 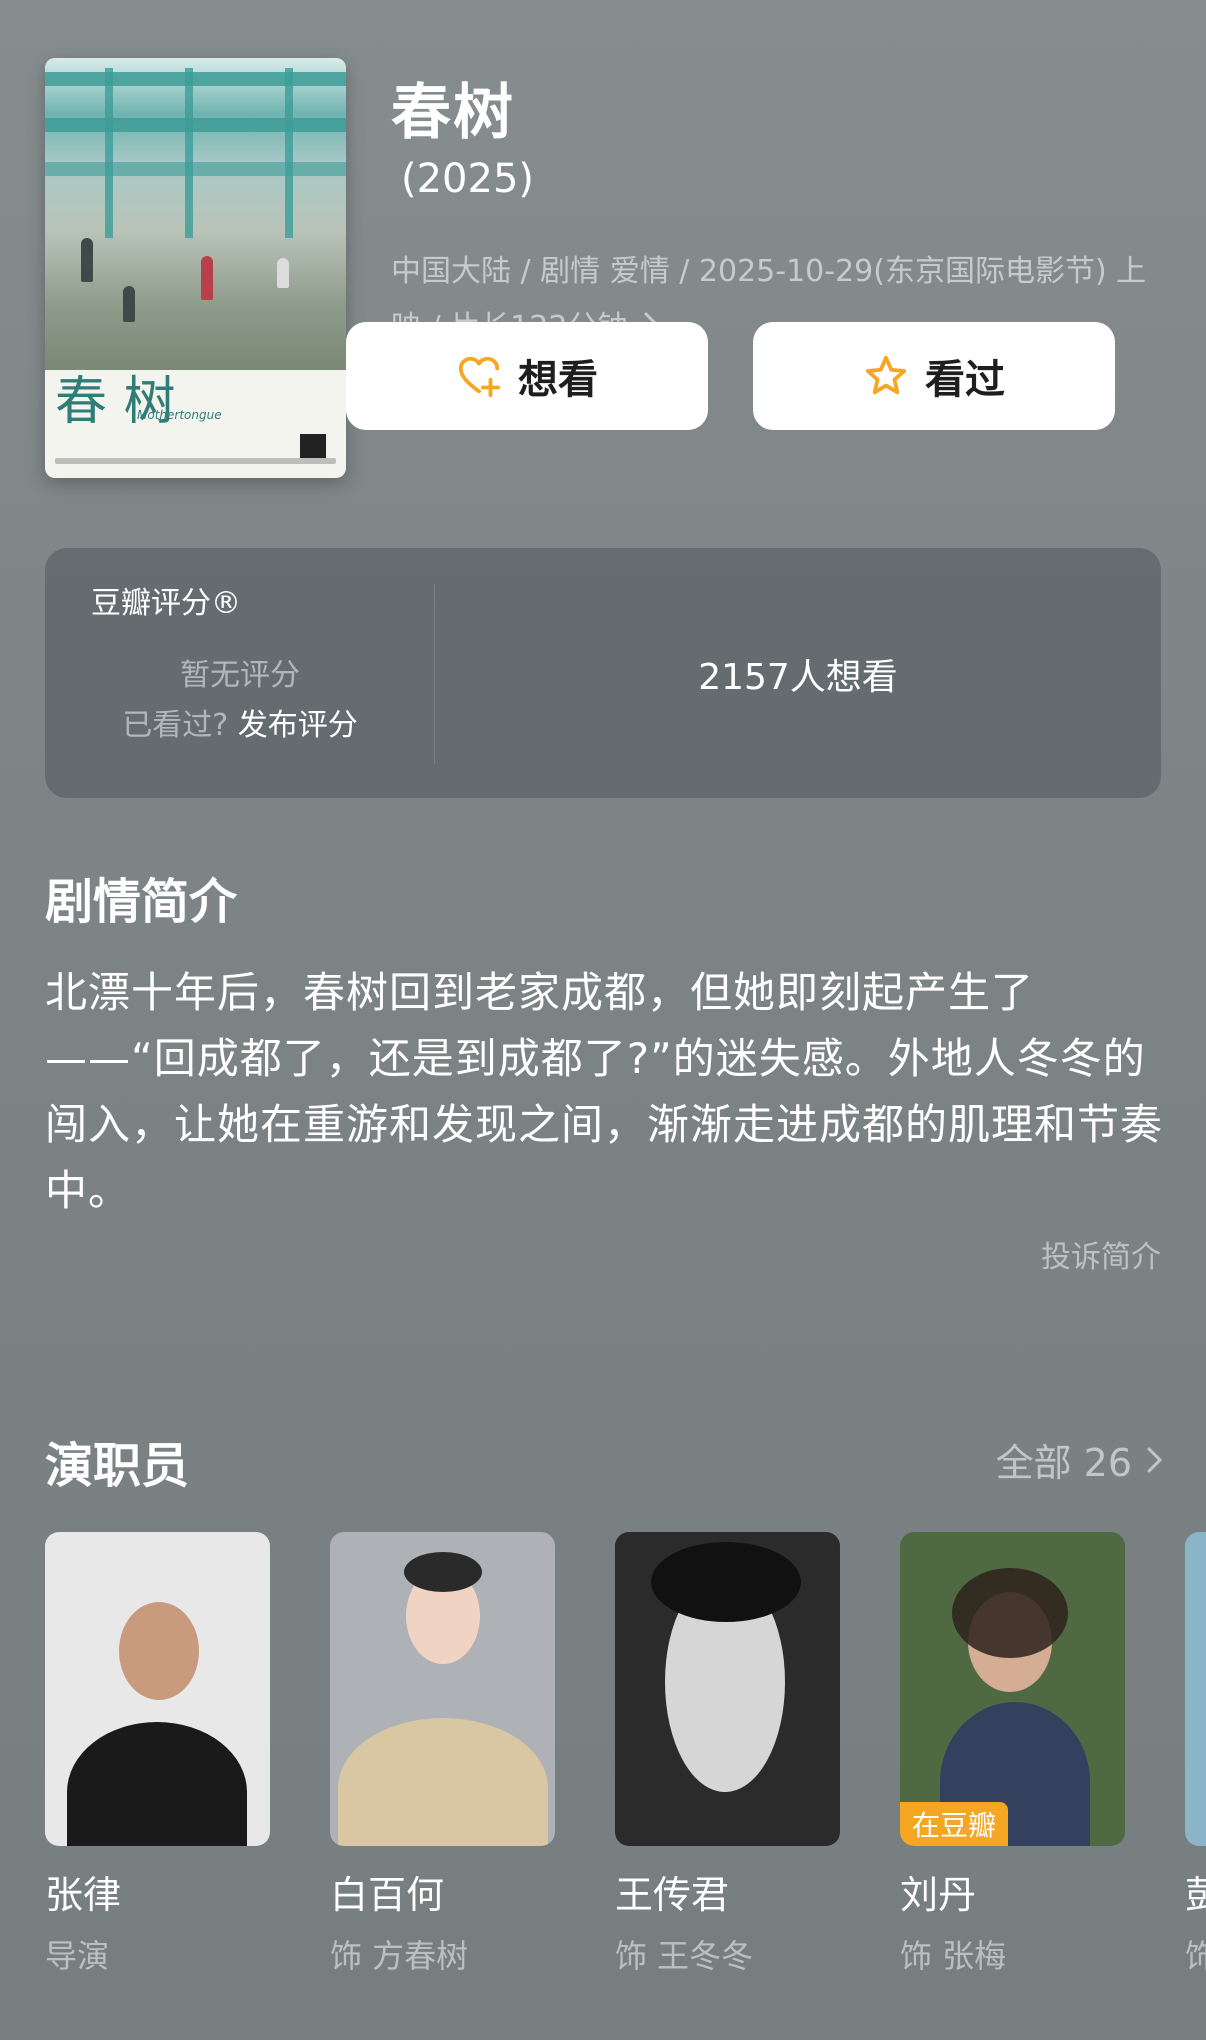 What do you see at coordinates (965, 380) in the screenshot?
I see `seen-label: 看过` at bounding box center [965, 380].